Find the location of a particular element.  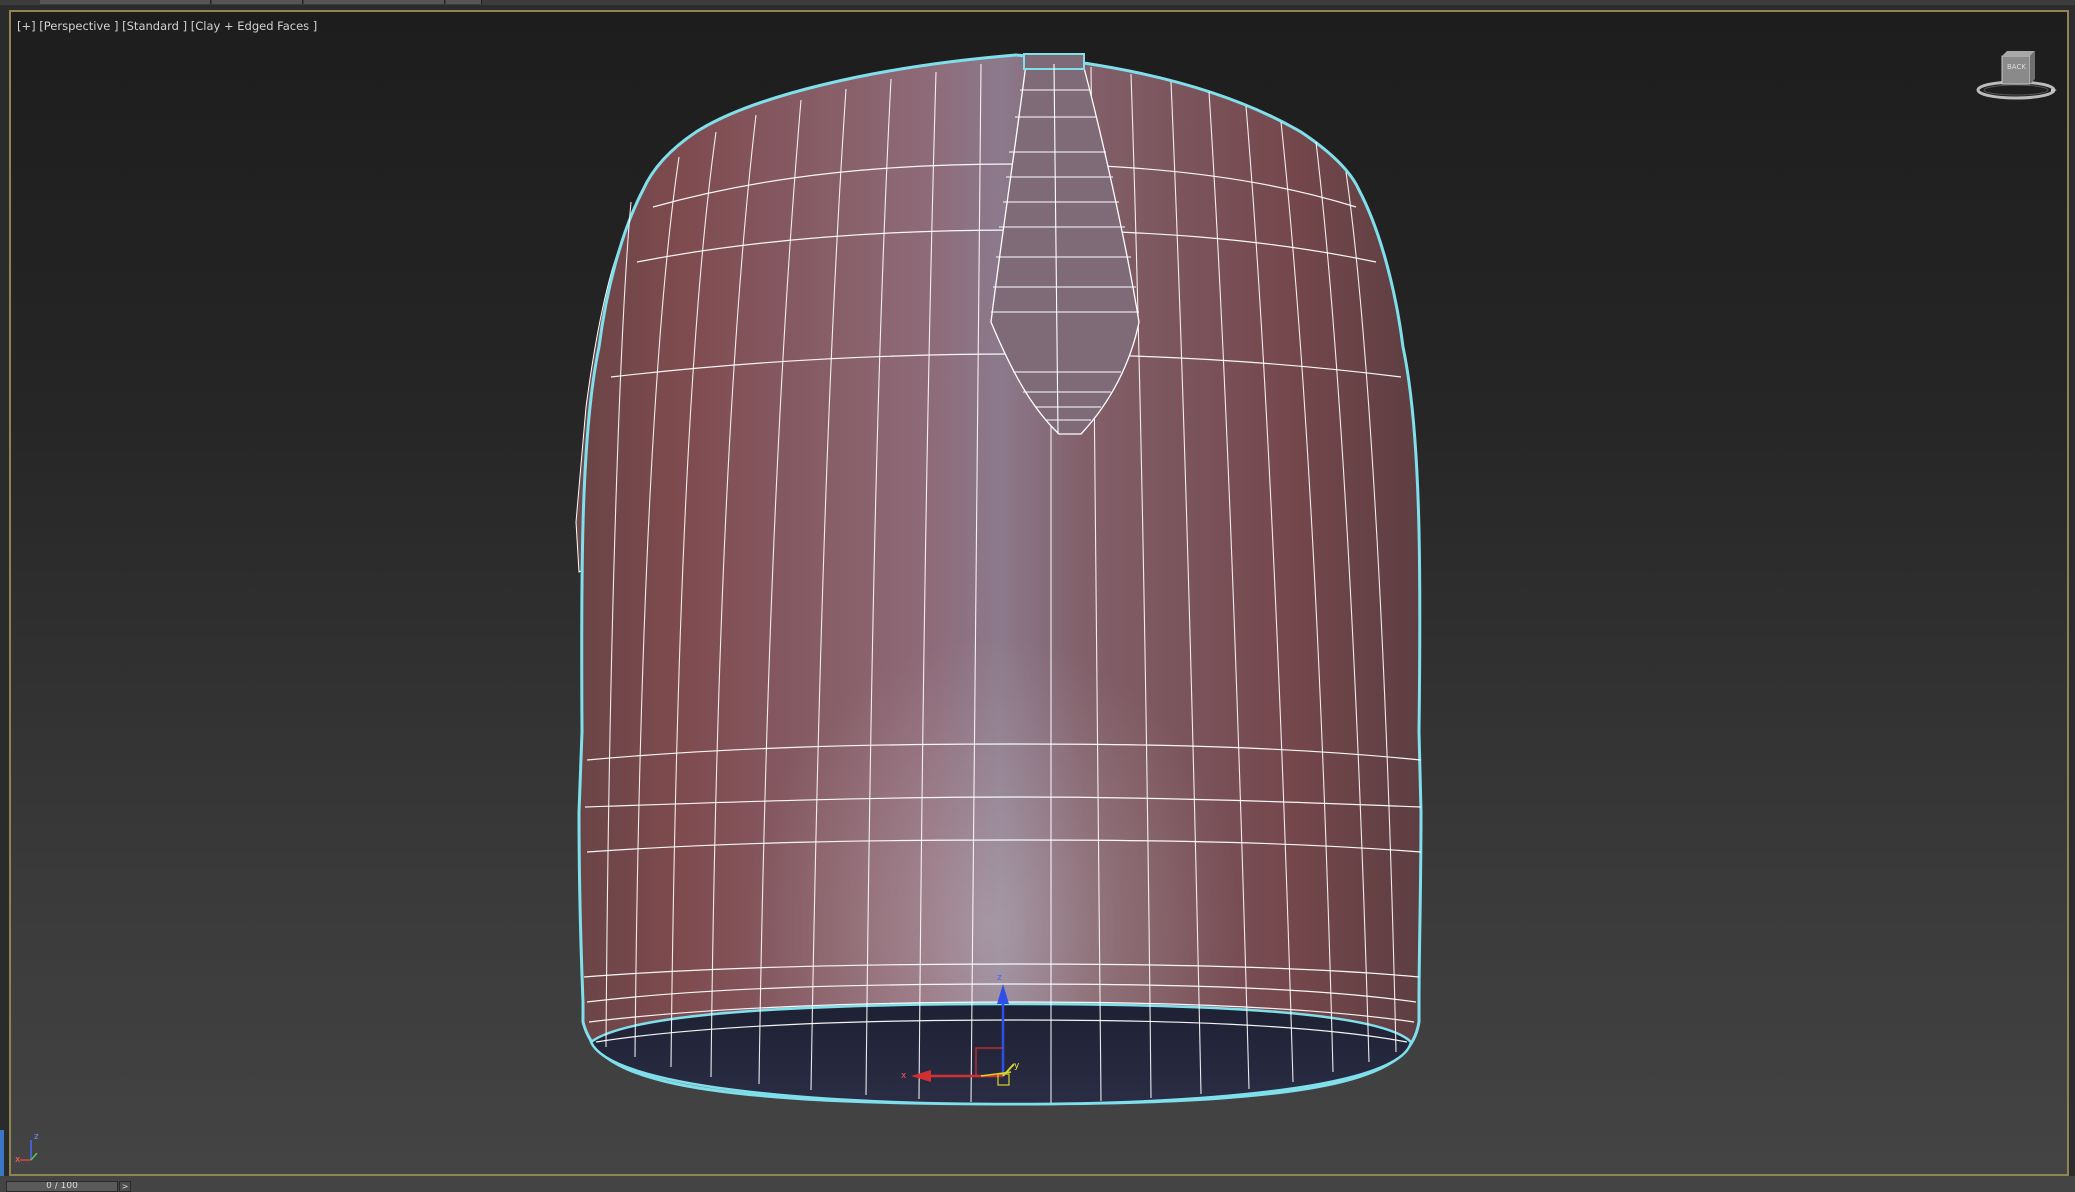

viewcube-face-label: BACK is located at coordinates (2016, 67).